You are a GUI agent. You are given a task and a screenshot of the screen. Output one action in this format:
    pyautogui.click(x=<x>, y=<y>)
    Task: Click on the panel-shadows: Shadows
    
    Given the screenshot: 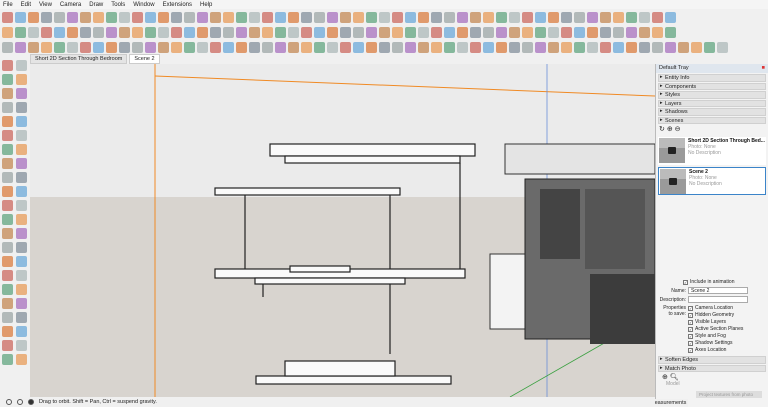 What is the action you would take?
    pyautogui.click(x=712, y=112)
    